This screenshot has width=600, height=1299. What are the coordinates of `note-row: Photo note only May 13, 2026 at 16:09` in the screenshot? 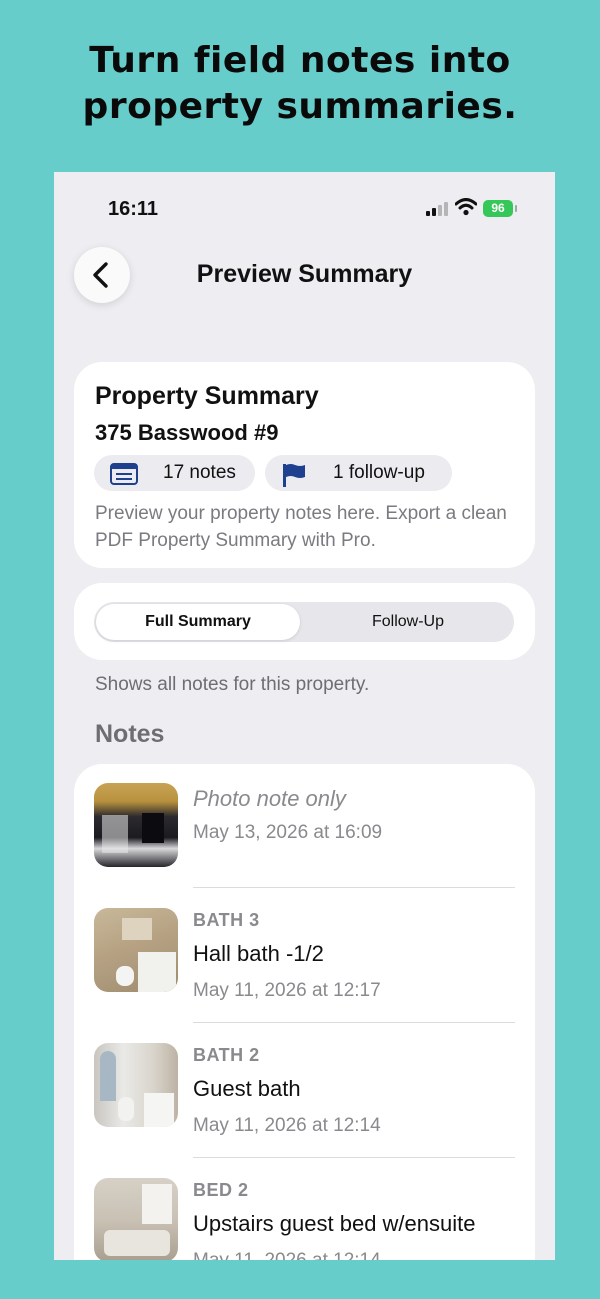 It's located at (304, 831).